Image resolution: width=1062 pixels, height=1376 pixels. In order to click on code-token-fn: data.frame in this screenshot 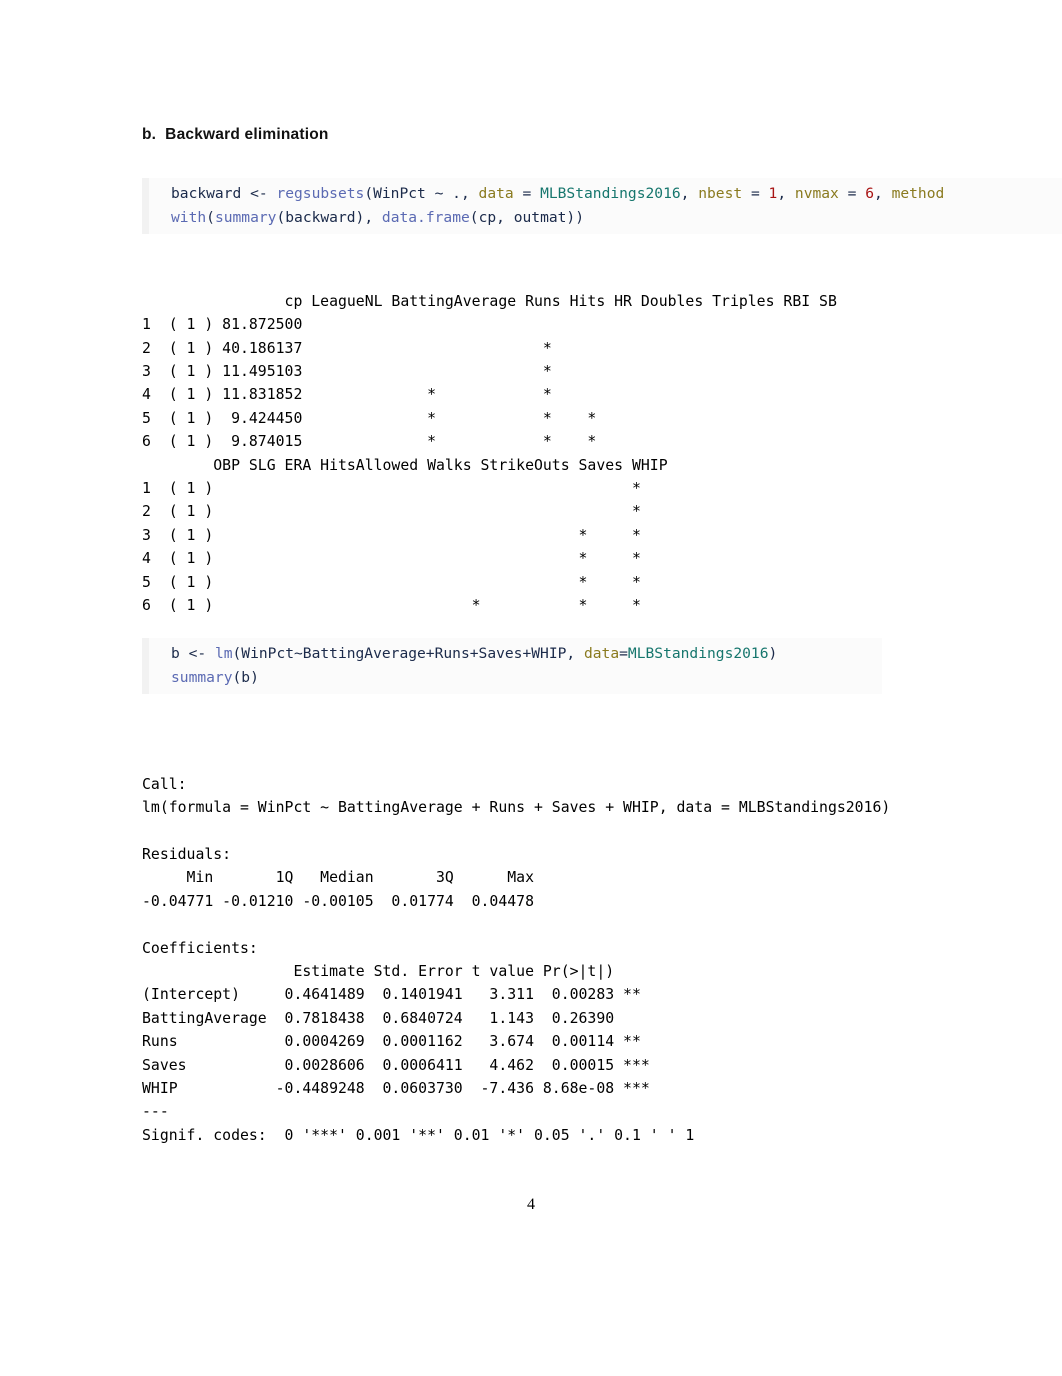, I will do `click(425, 217)`.